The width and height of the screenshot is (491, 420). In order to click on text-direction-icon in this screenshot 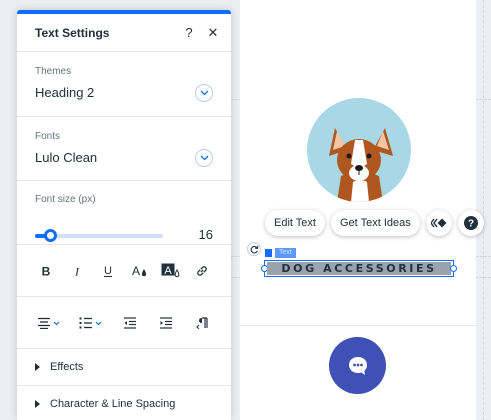, I will do `click(202, 323)`.